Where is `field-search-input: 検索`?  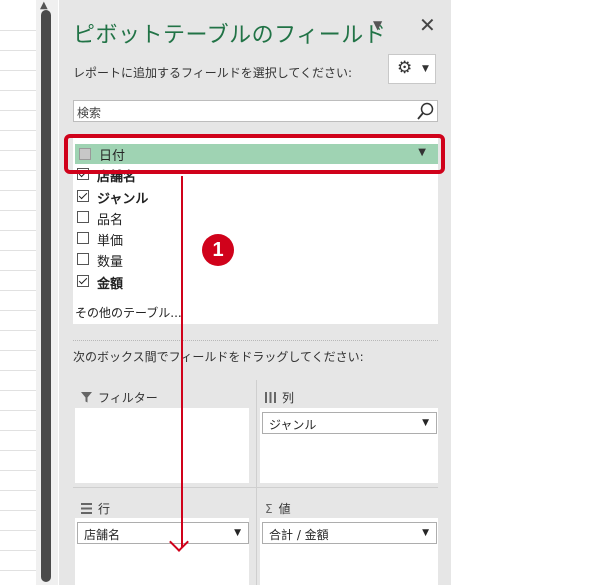
field-search-input: 検索 is located at coordinates (255, 111).